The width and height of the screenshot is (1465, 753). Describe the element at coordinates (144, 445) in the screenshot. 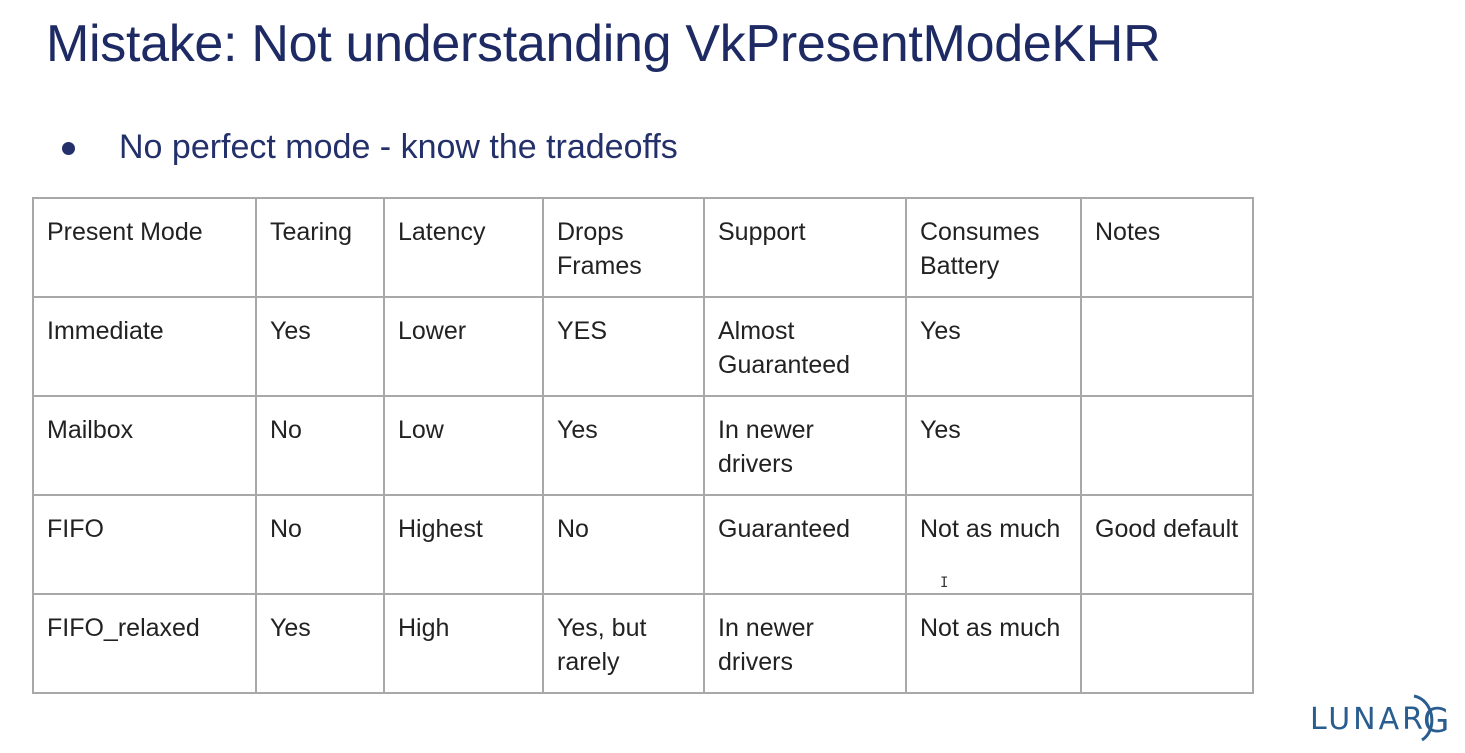

I see `table-cell: Mailbox` at that location.